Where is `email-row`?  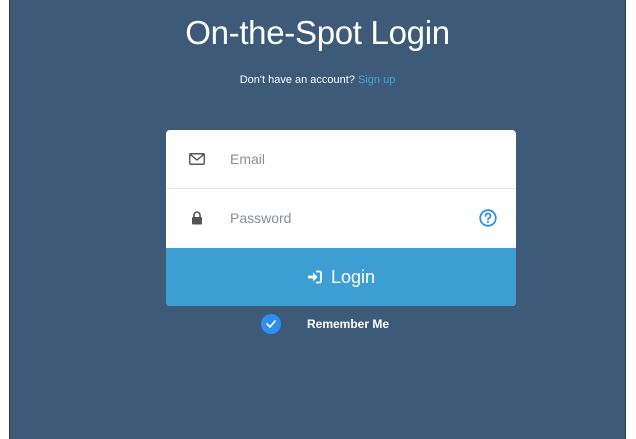 email-row is located at coordinates (341, 159).